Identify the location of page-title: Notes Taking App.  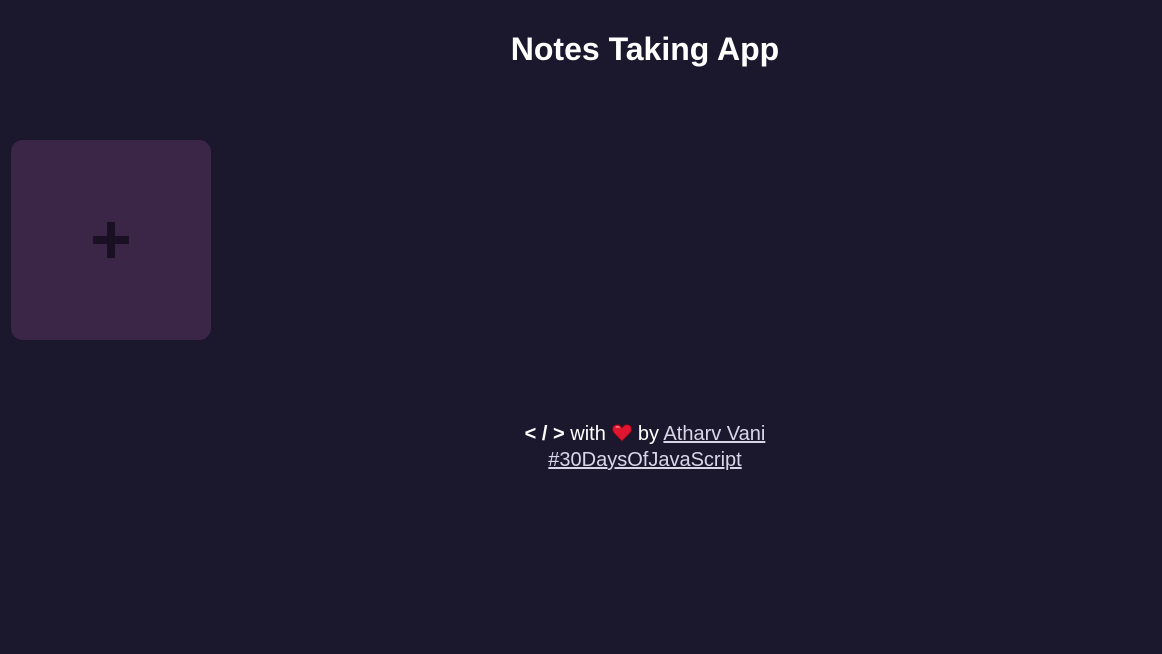
(645, 49).